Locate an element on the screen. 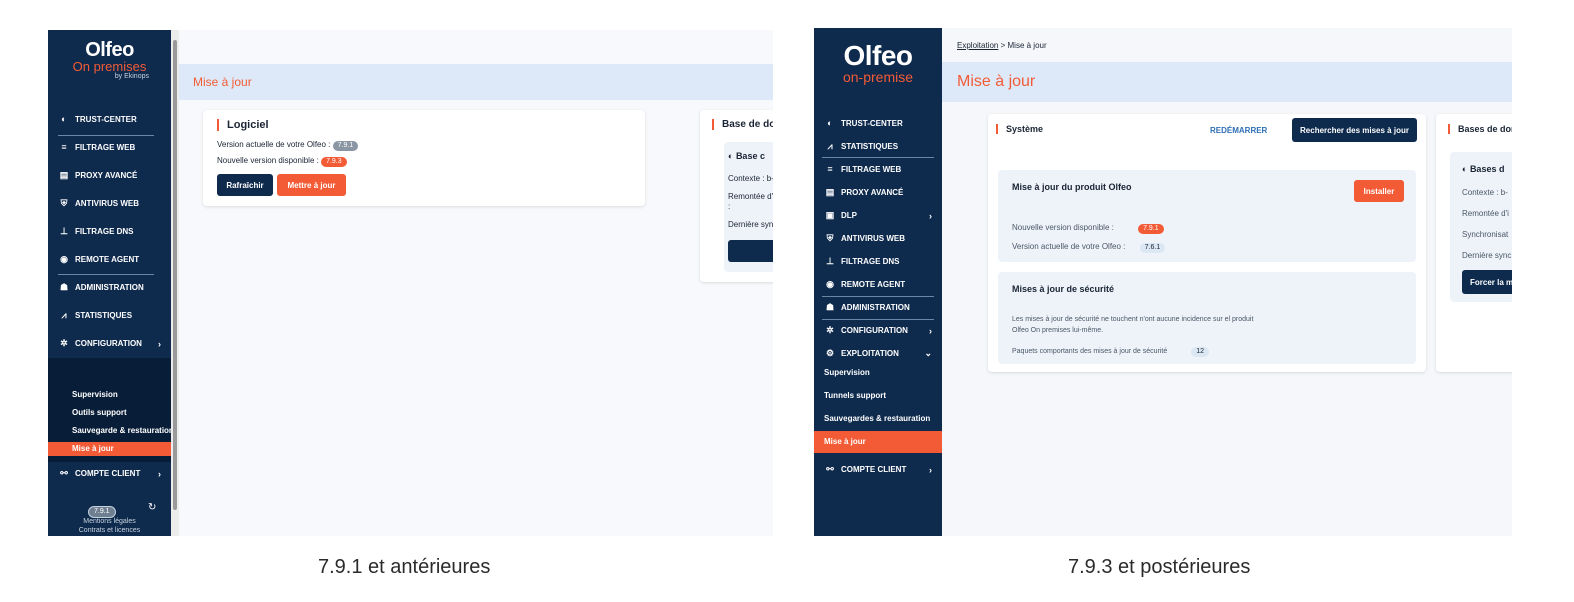 The height and width of the screenshot is (602, 1574). submenu-item-sauvegardes-restauration: Sauvegardes & restauration is located at coordinates (878, 419).